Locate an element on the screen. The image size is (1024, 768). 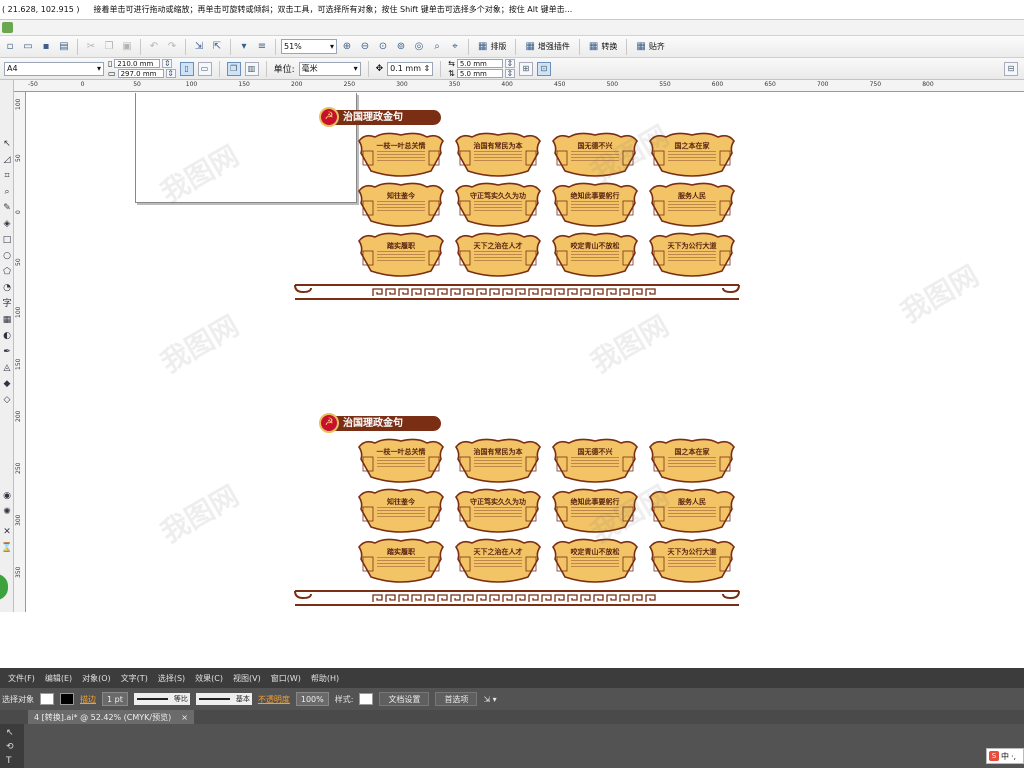
portrait-icon: ▯ is located at coordinates (186, 68).